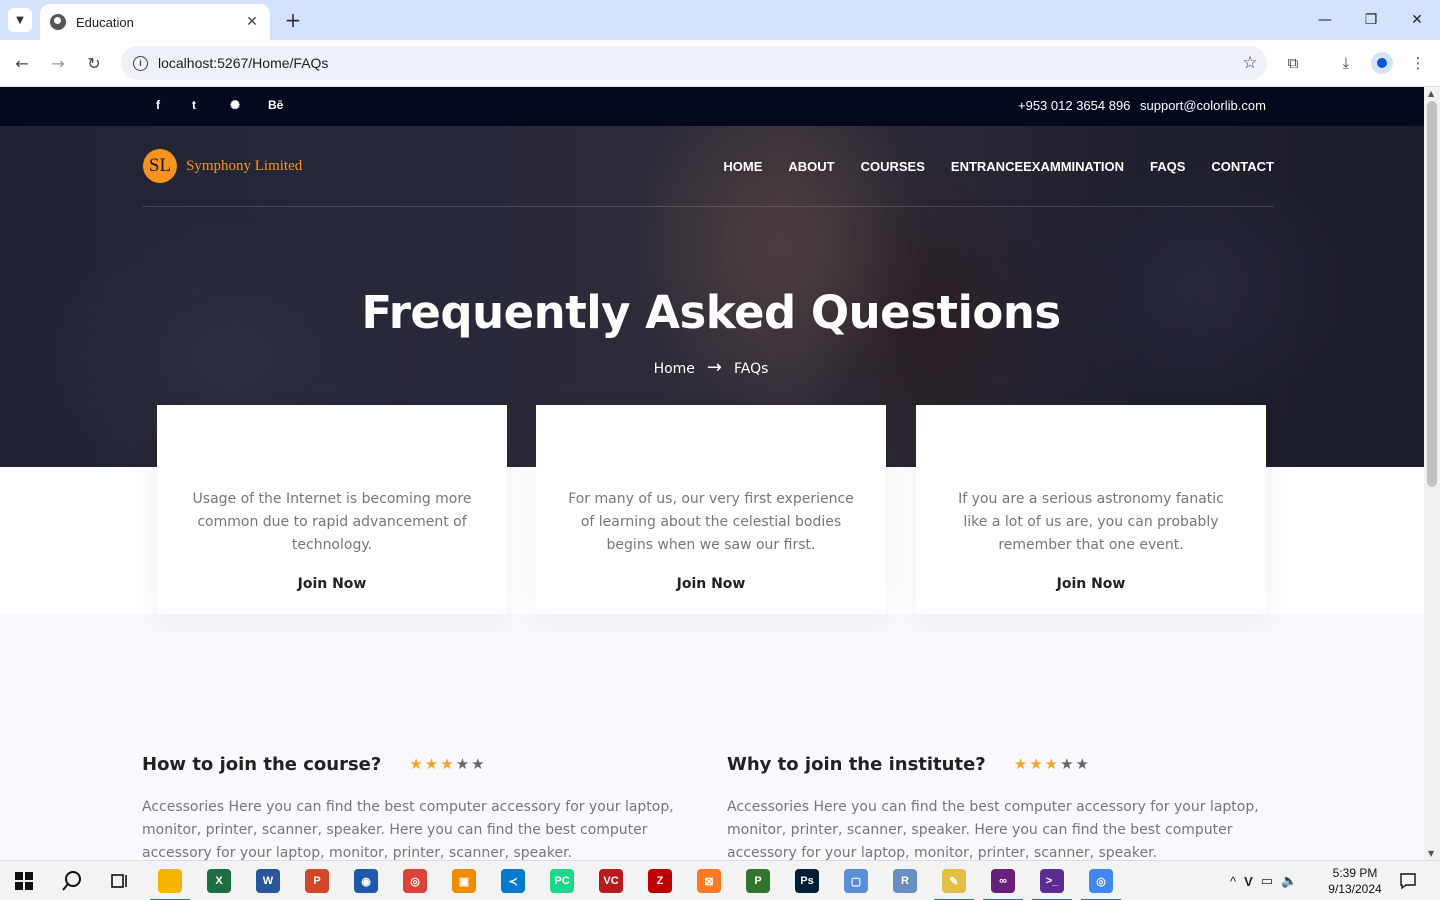 This screenshot has width=1440, height=900. Describe the element at coordinates (1074, 105) in the screenshot. I see `phone-link: +953 012 3654 896` at that location.